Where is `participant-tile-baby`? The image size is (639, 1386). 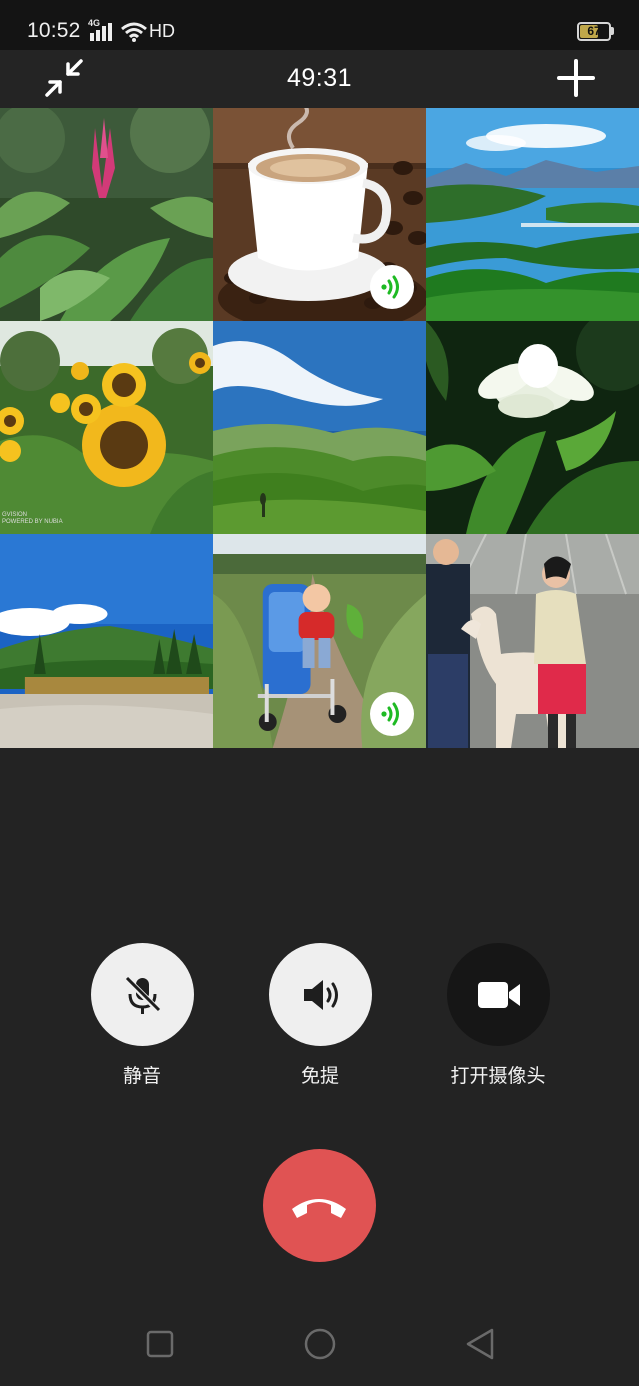 participant-tile-baby is located at coordinates (319, 641).